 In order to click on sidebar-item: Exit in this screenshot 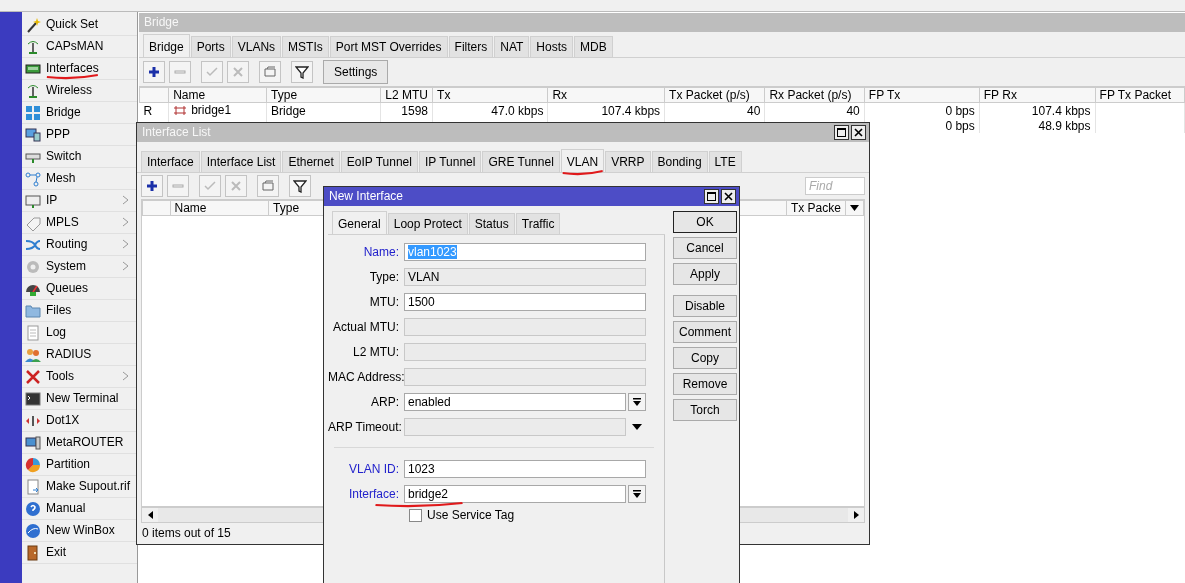, I will do `click(79, 553)`.